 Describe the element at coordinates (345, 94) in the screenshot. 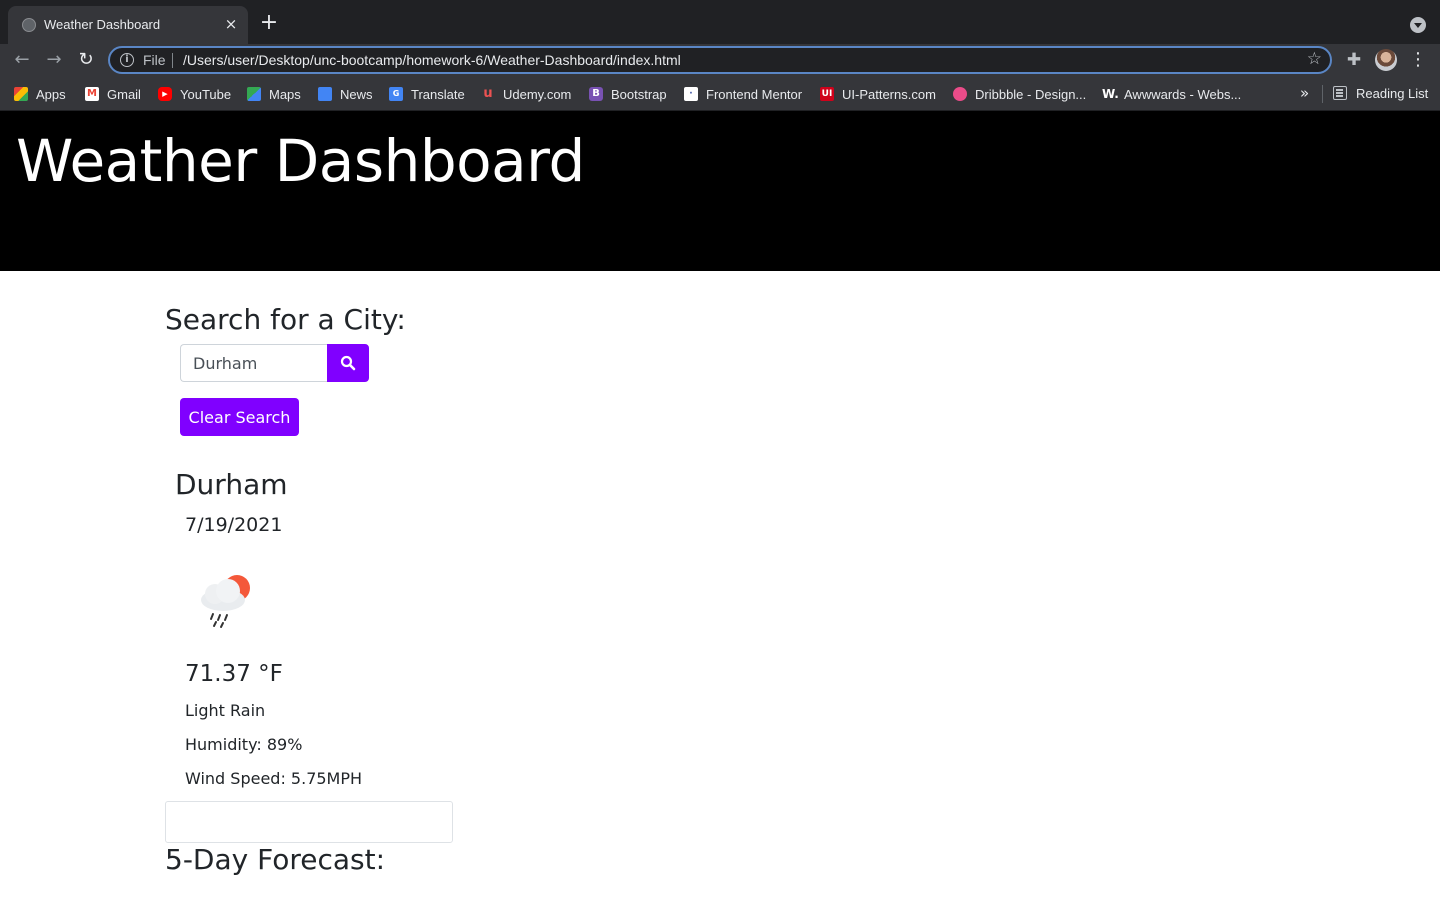

I see `bookmark-news: News` at that location.